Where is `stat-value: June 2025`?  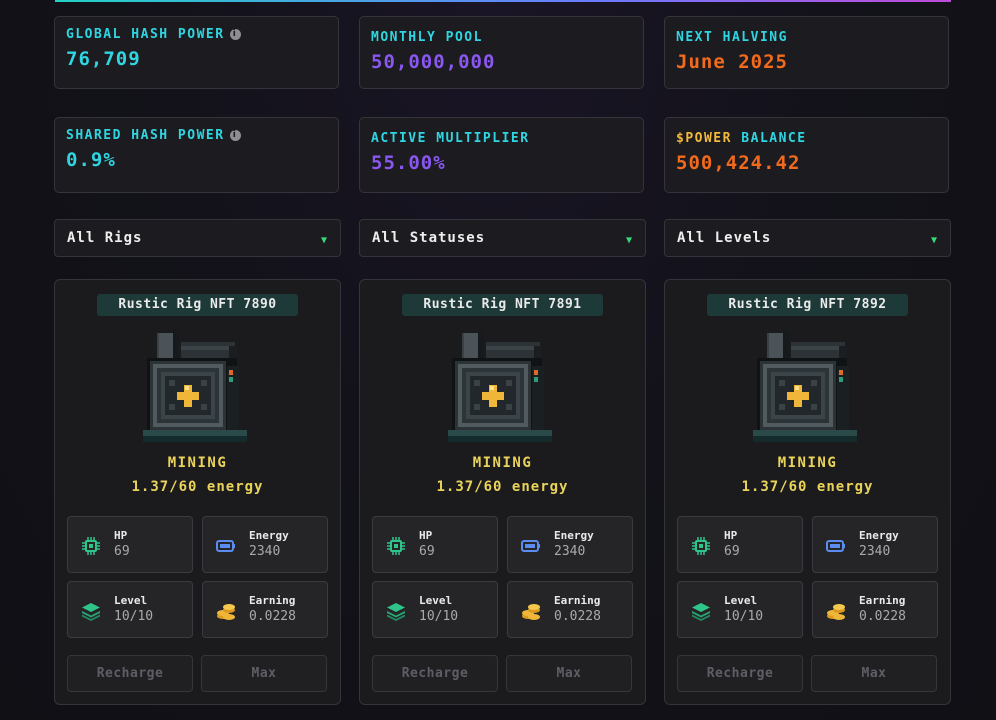 stat-value: June 2025 is located at coordinates (732, 62).